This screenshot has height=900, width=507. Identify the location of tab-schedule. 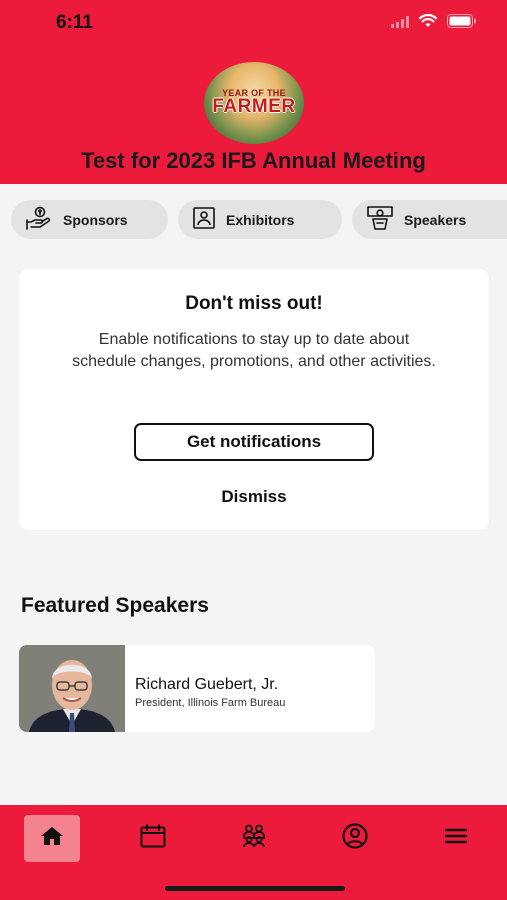
(153, 838).